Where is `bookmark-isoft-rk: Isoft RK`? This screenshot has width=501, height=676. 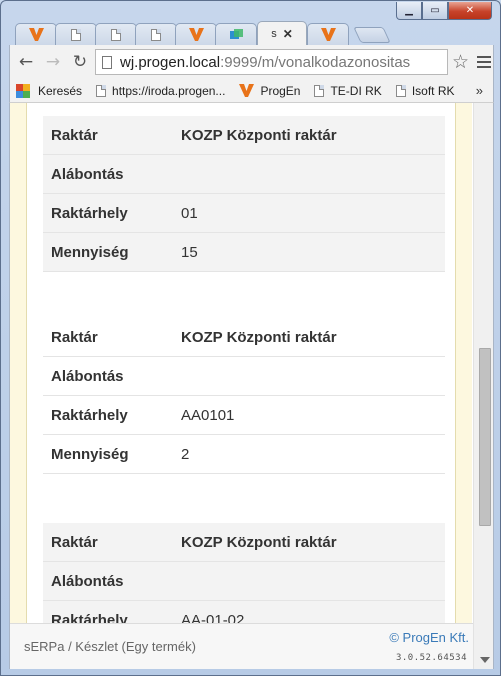 bookmark-isoft-rk: Isoft RK is located at coordinates (425, 90).